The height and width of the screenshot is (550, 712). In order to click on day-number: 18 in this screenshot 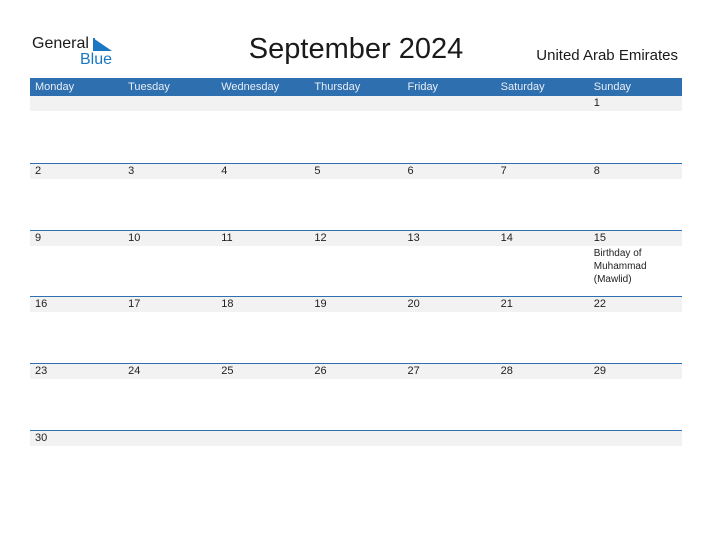, I will do `click(227, 304)`.